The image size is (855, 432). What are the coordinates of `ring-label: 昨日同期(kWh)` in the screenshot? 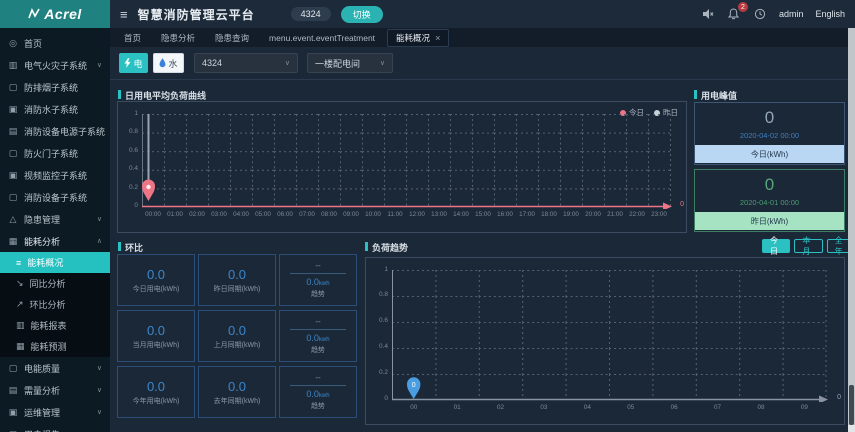 It's located at (237, 289).